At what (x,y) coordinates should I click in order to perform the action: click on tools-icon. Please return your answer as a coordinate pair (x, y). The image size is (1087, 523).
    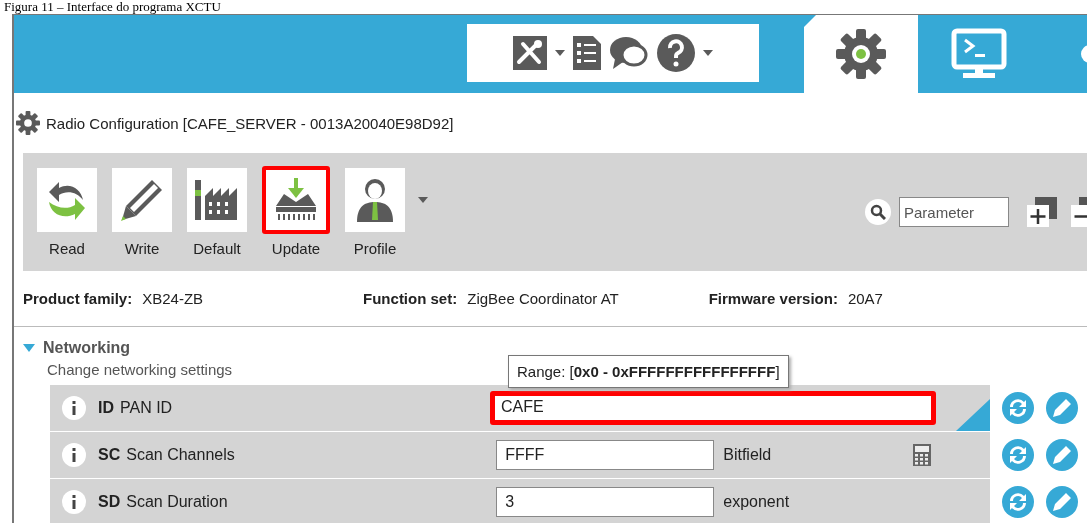
    Looking at the image, I should click on (530, 53).